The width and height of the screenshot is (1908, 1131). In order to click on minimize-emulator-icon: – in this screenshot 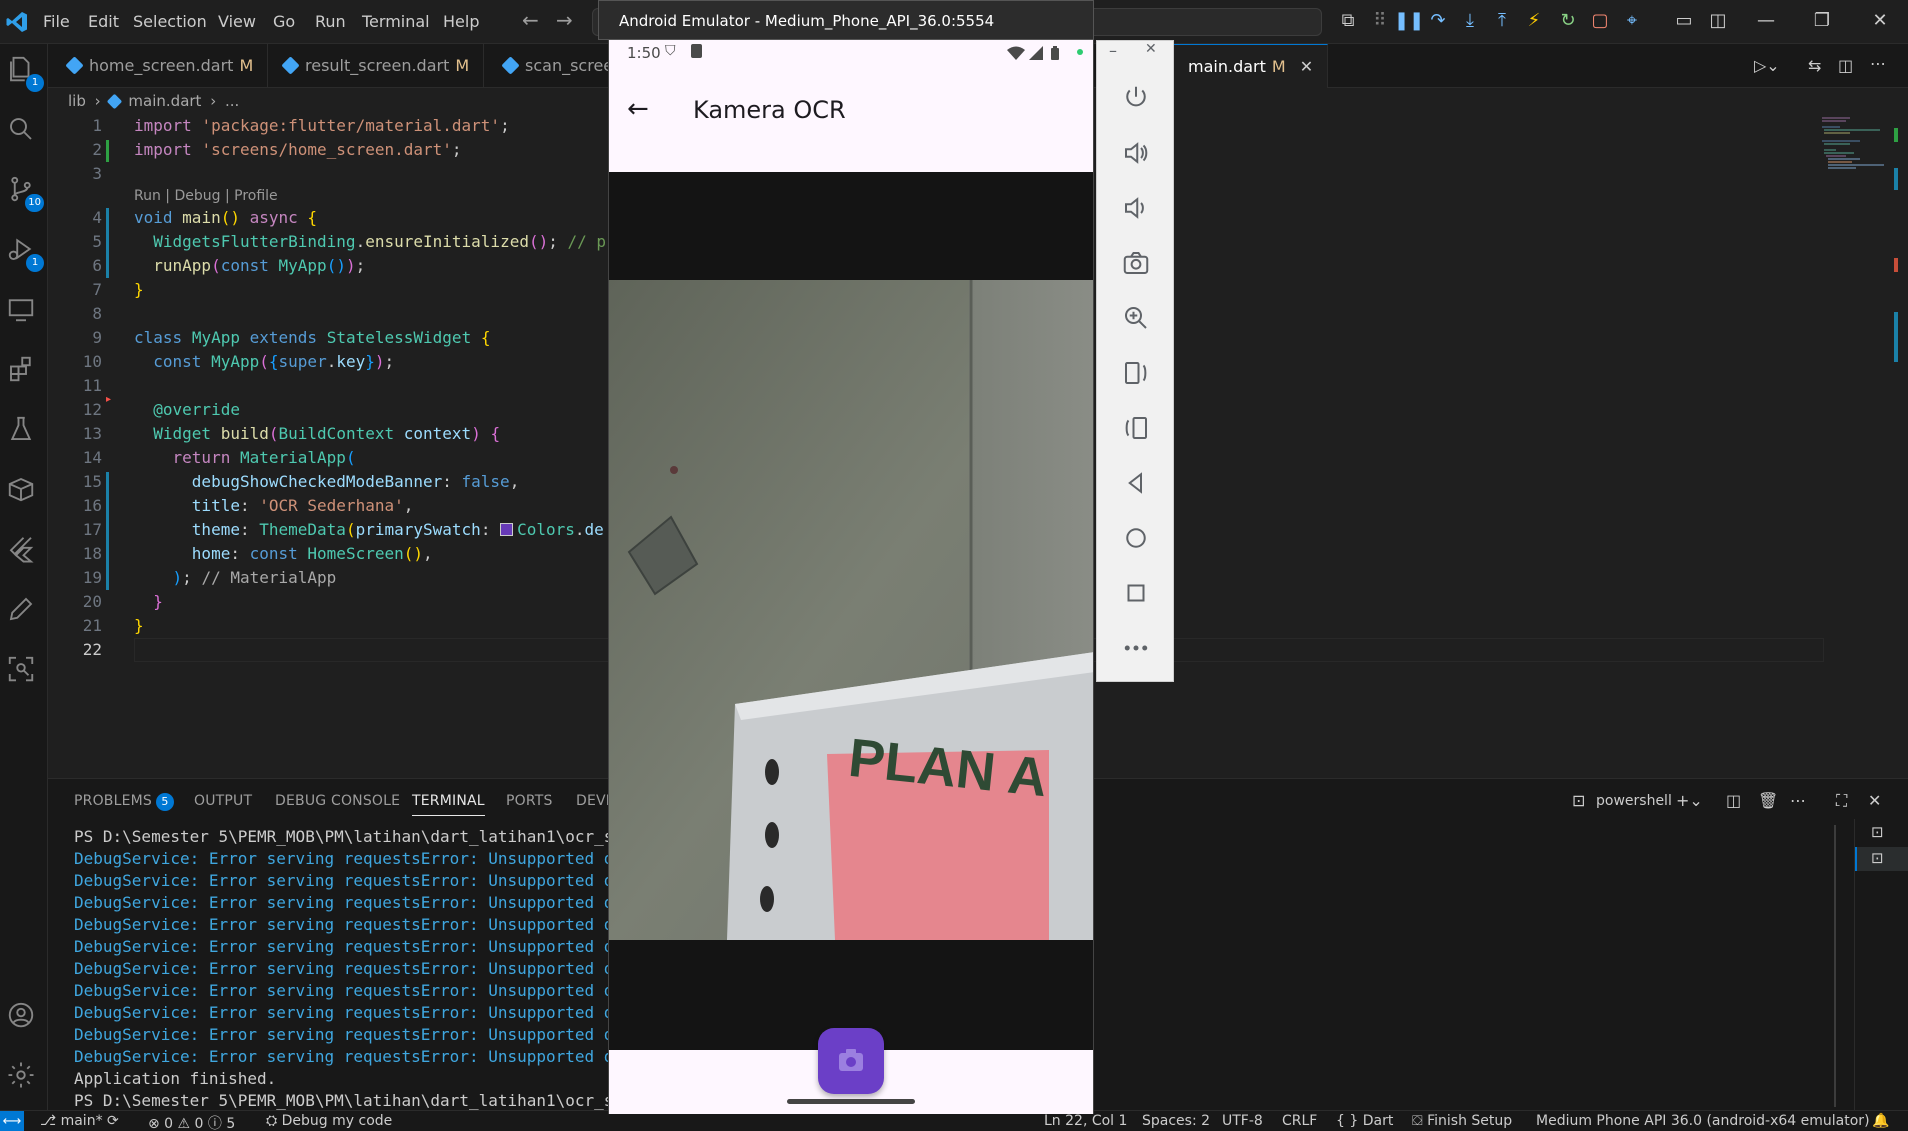, I will do `click(1113, 50)`.